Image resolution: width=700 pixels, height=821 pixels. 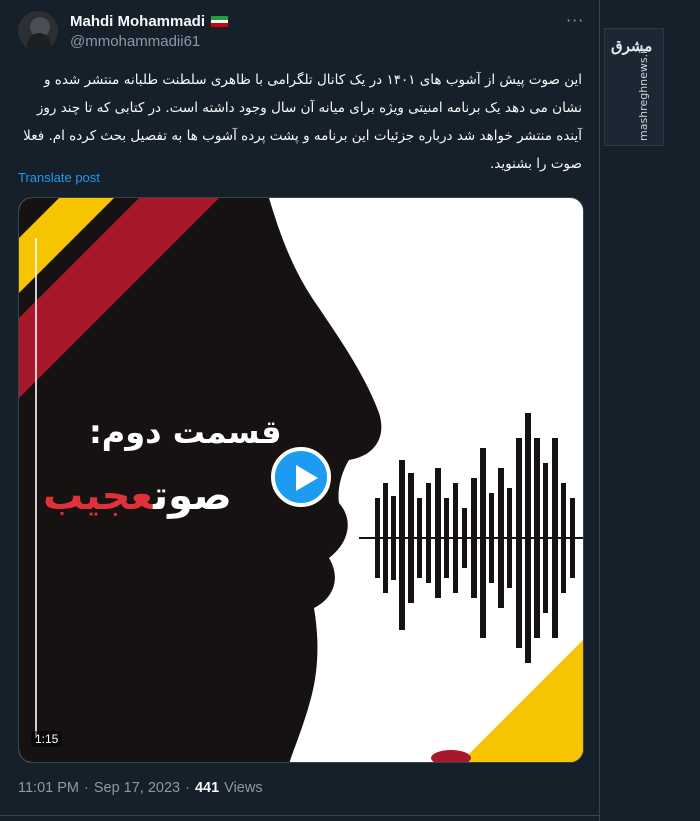 What do you see at coordinates (38, 31) in the screenshot?
I see `avatar` at bounding box center [38, 31].